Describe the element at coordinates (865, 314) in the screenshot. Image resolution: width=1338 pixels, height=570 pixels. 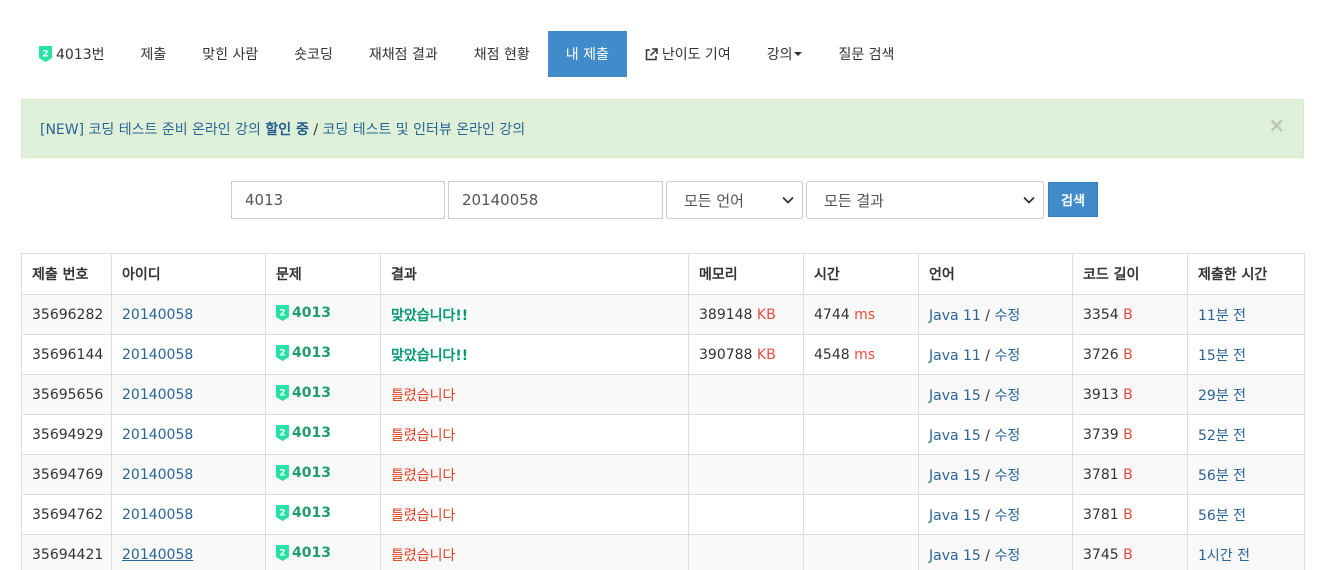
I see `time-unit: ms` at that location.